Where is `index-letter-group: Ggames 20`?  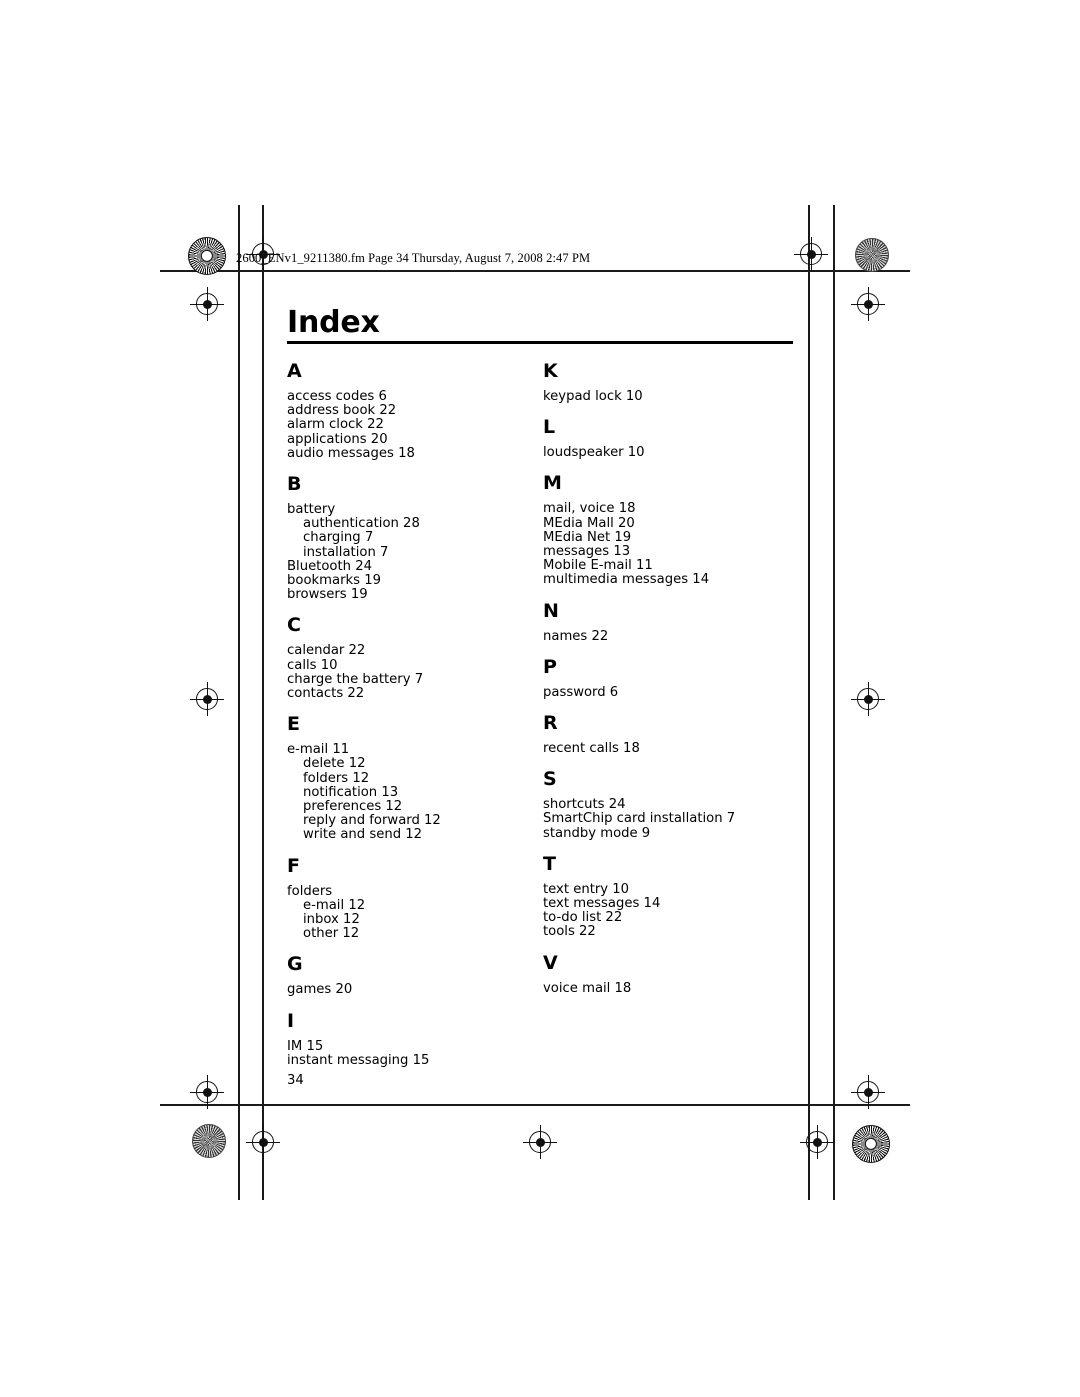 index-letter-group: Ggames 20 is located at coordinates (412, 976).